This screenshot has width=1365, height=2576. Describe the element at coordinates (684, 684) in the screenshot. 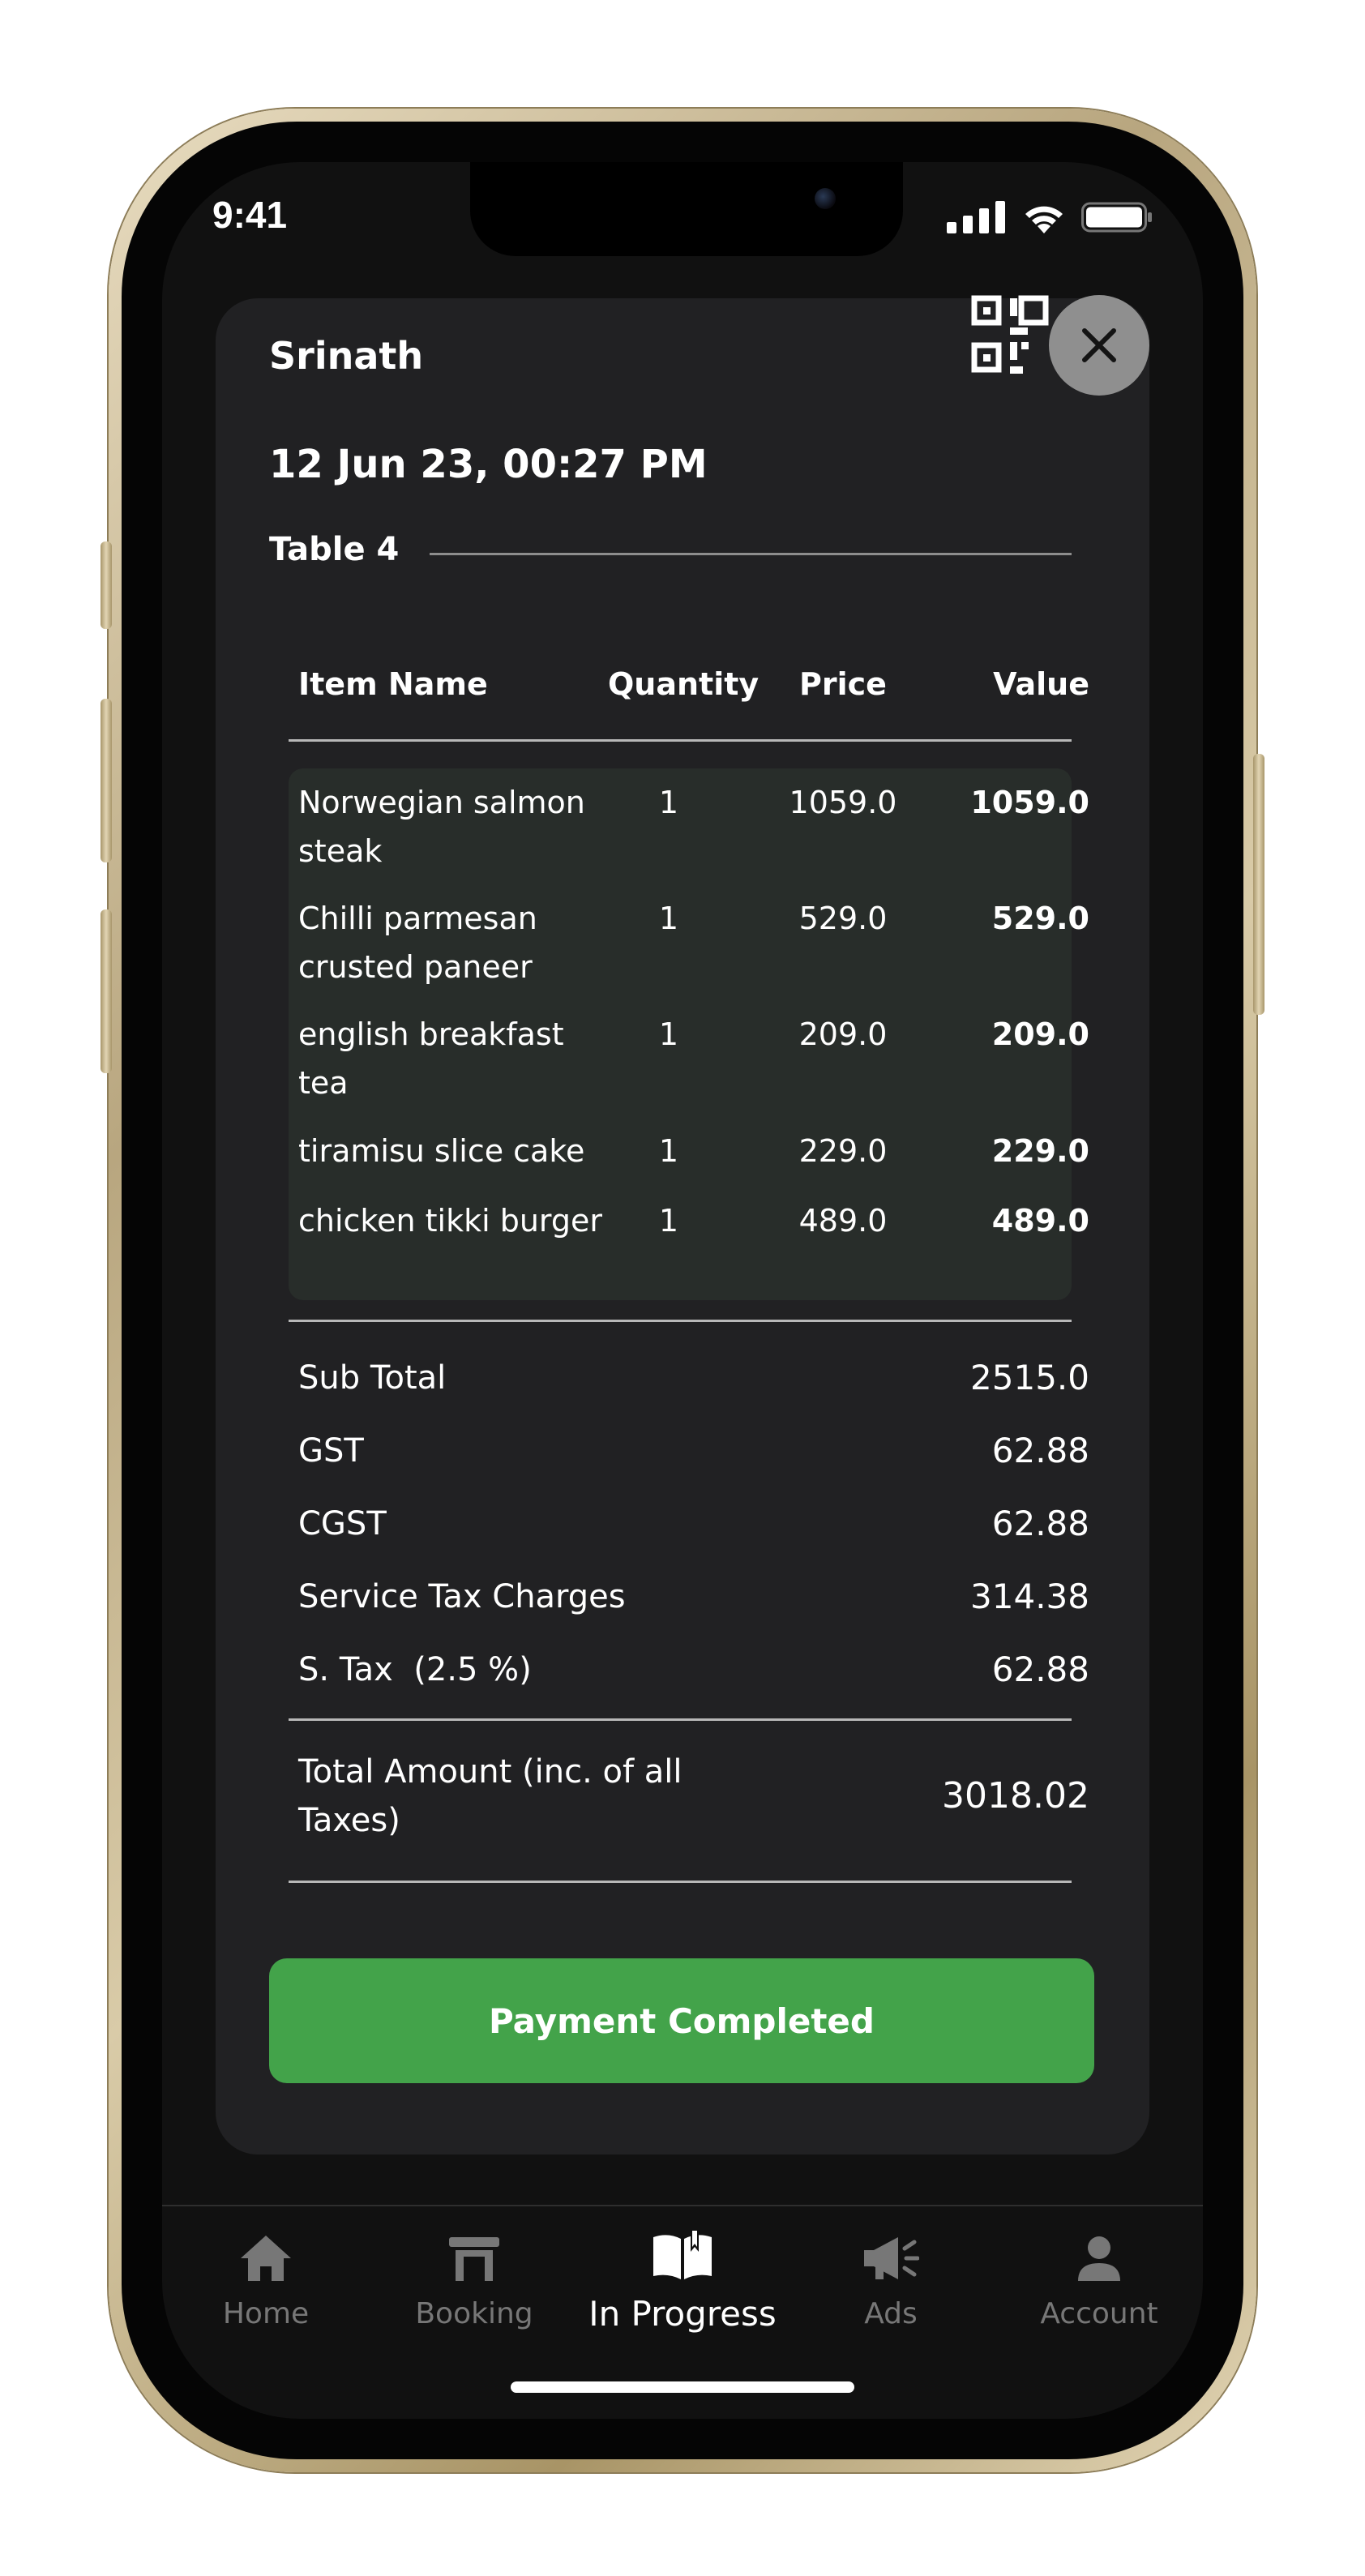

I see `header-quantity: Quantity` at that location.